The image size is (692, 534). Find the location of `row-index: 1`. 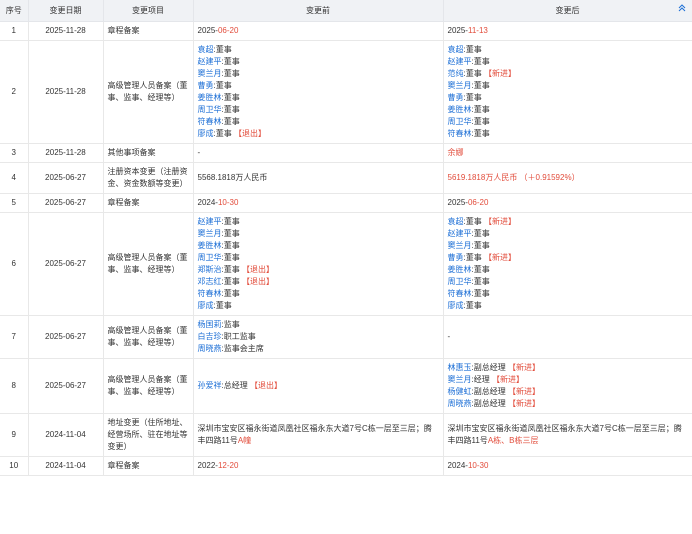

row-index: 1 is located at coordinates (14, 31).